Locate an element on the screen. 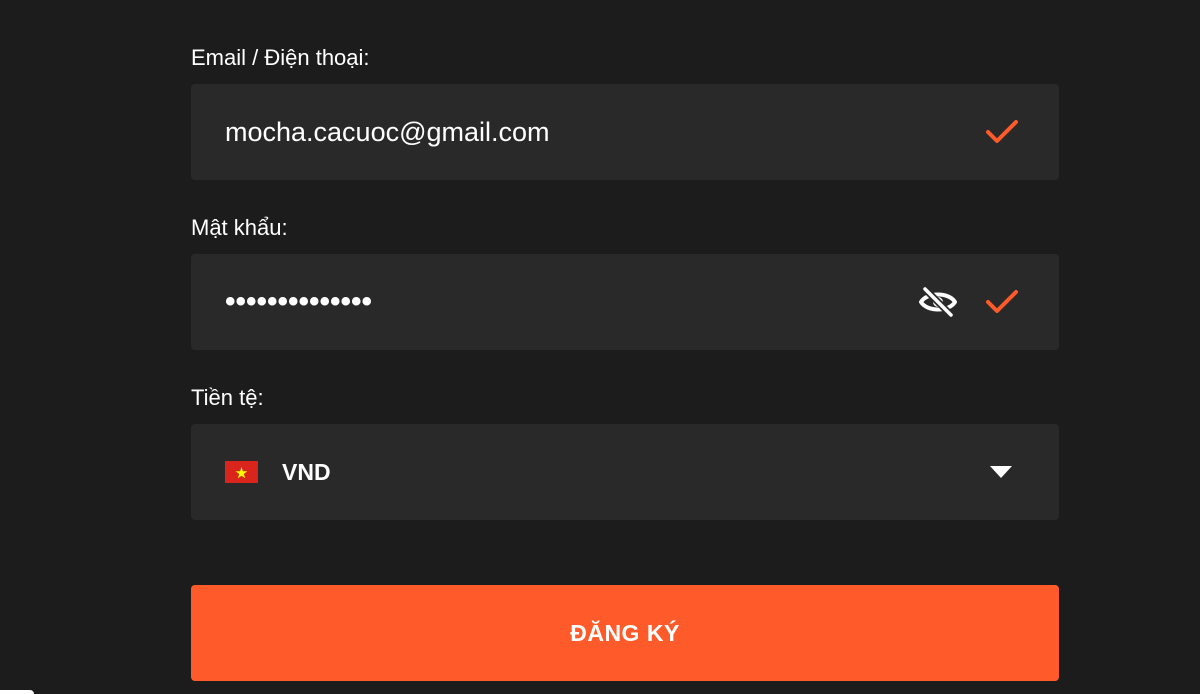 Image resolution: width=1200 pixels, height=694 pixels. password-label: Mật khẩu: is located at coordinates (239, 227).